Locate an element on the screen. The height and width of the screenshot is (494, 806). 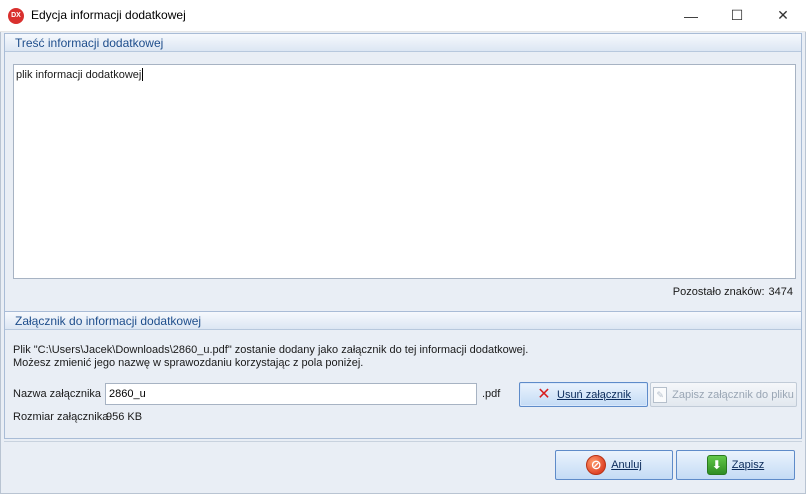
cancel-label: Anuluj is located at coordinates (626, 465).